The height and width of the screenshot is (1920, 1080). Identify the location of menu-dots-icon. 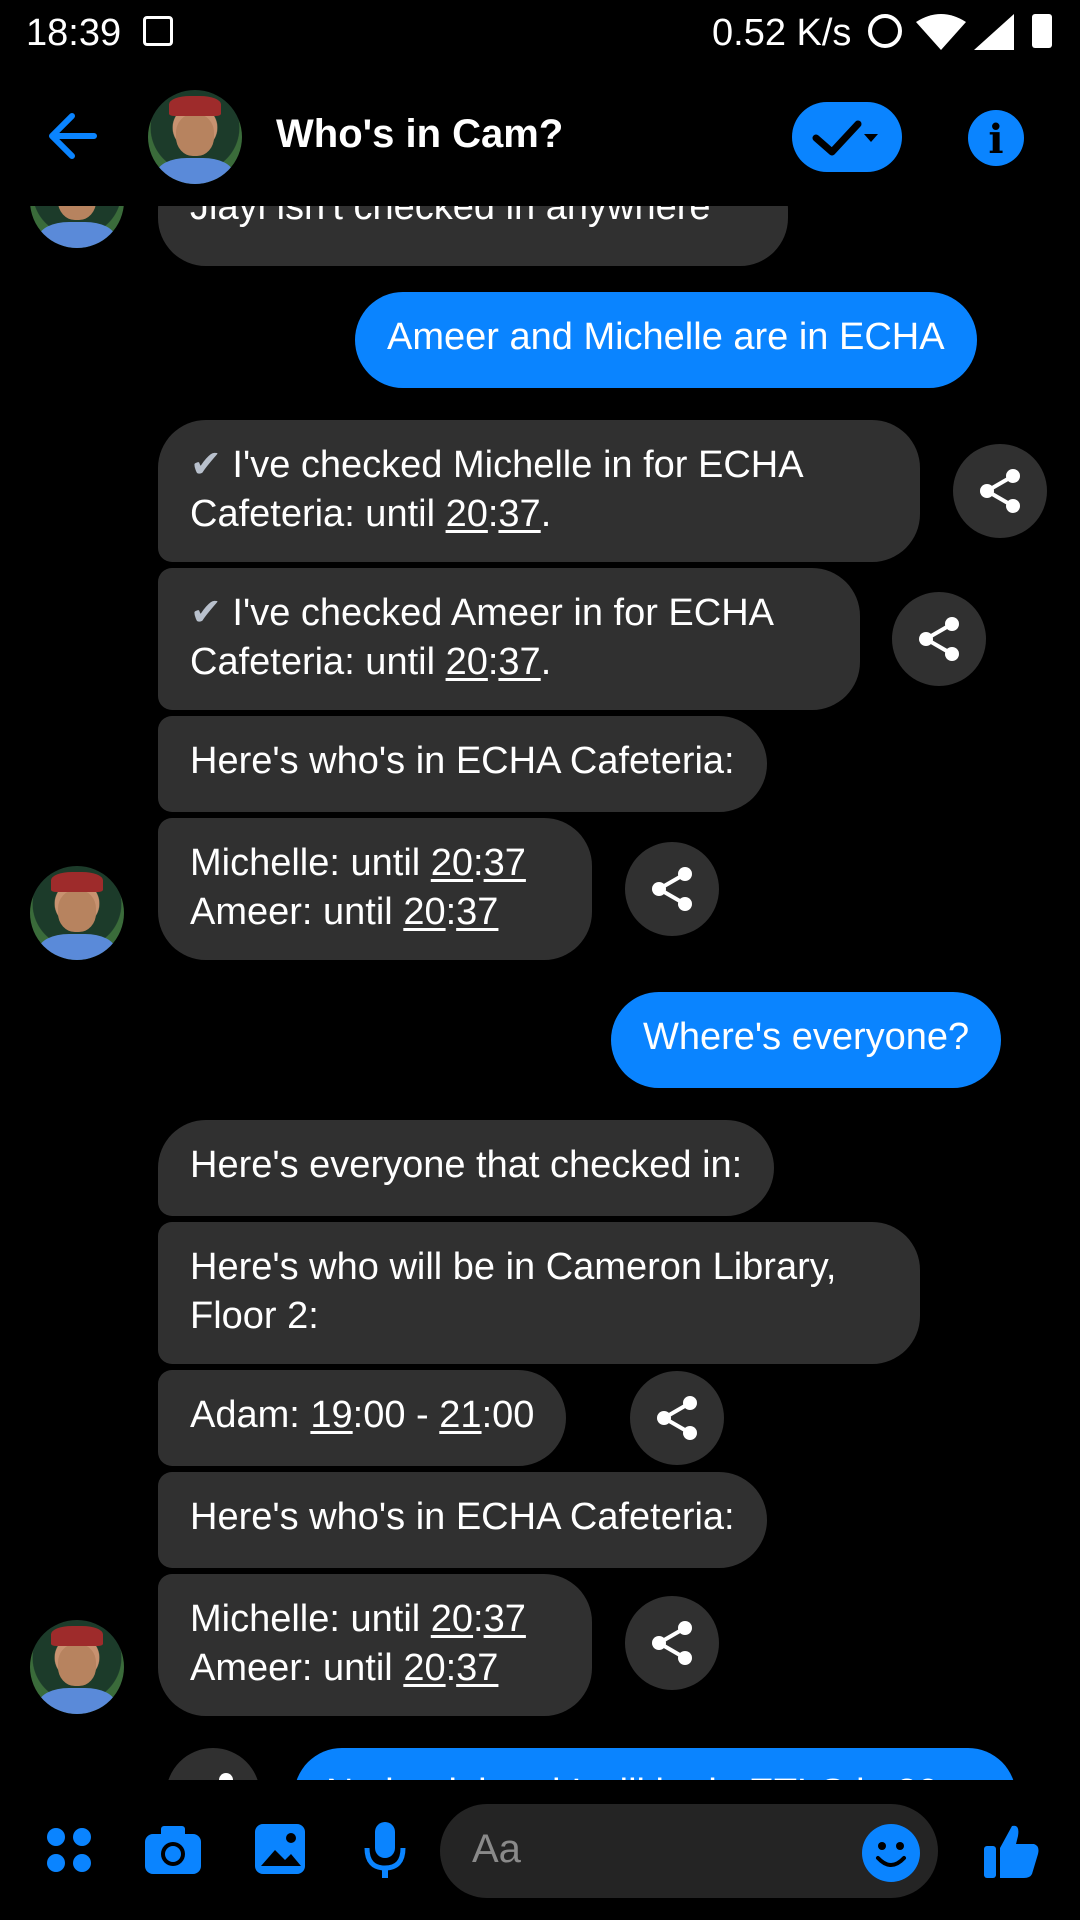
(69, 1849).